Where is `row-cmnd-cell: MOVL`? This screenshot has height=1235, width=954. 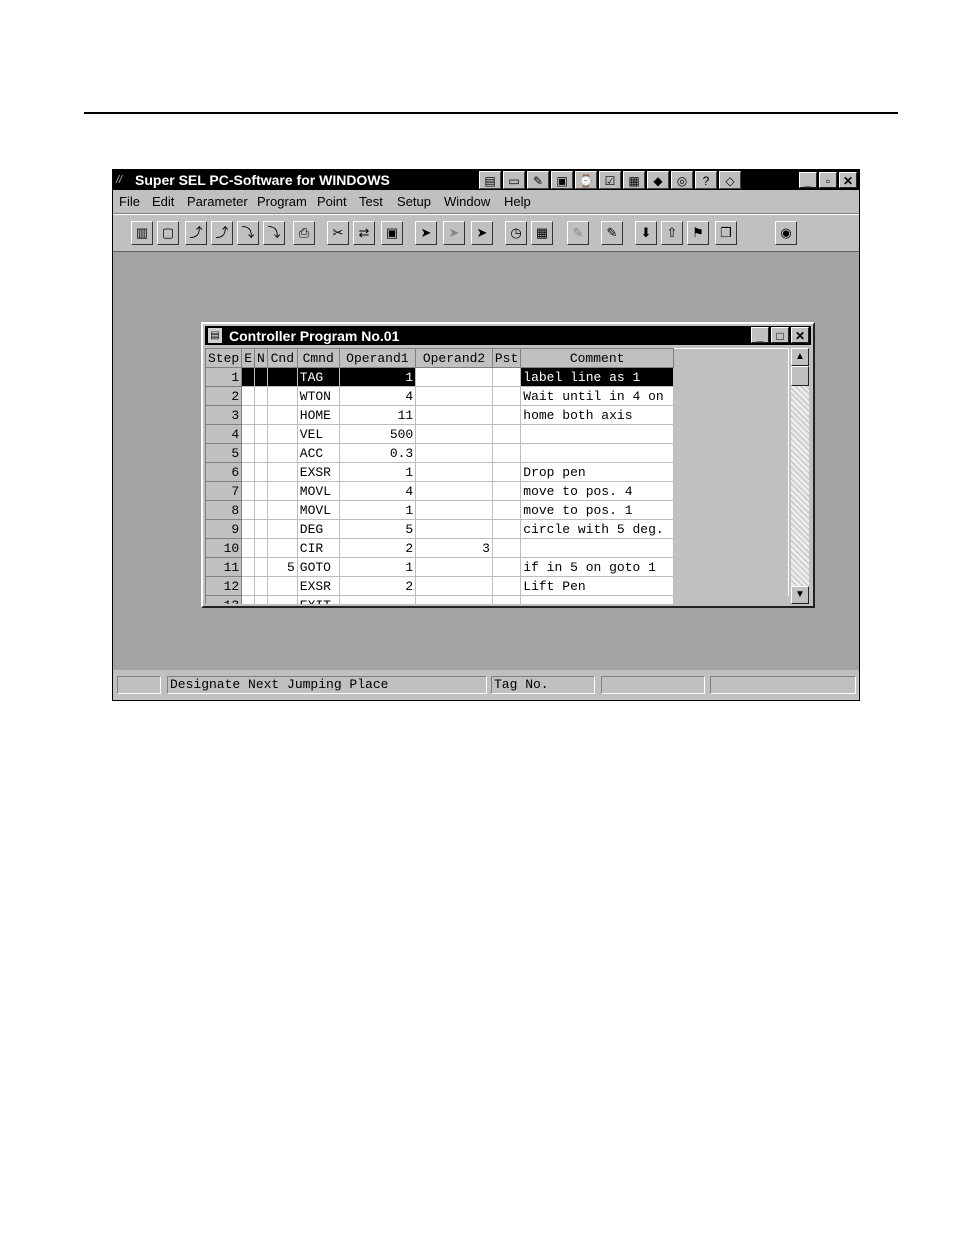
row-cmnd-cell: MOVL is located at coordinates (318, 491).